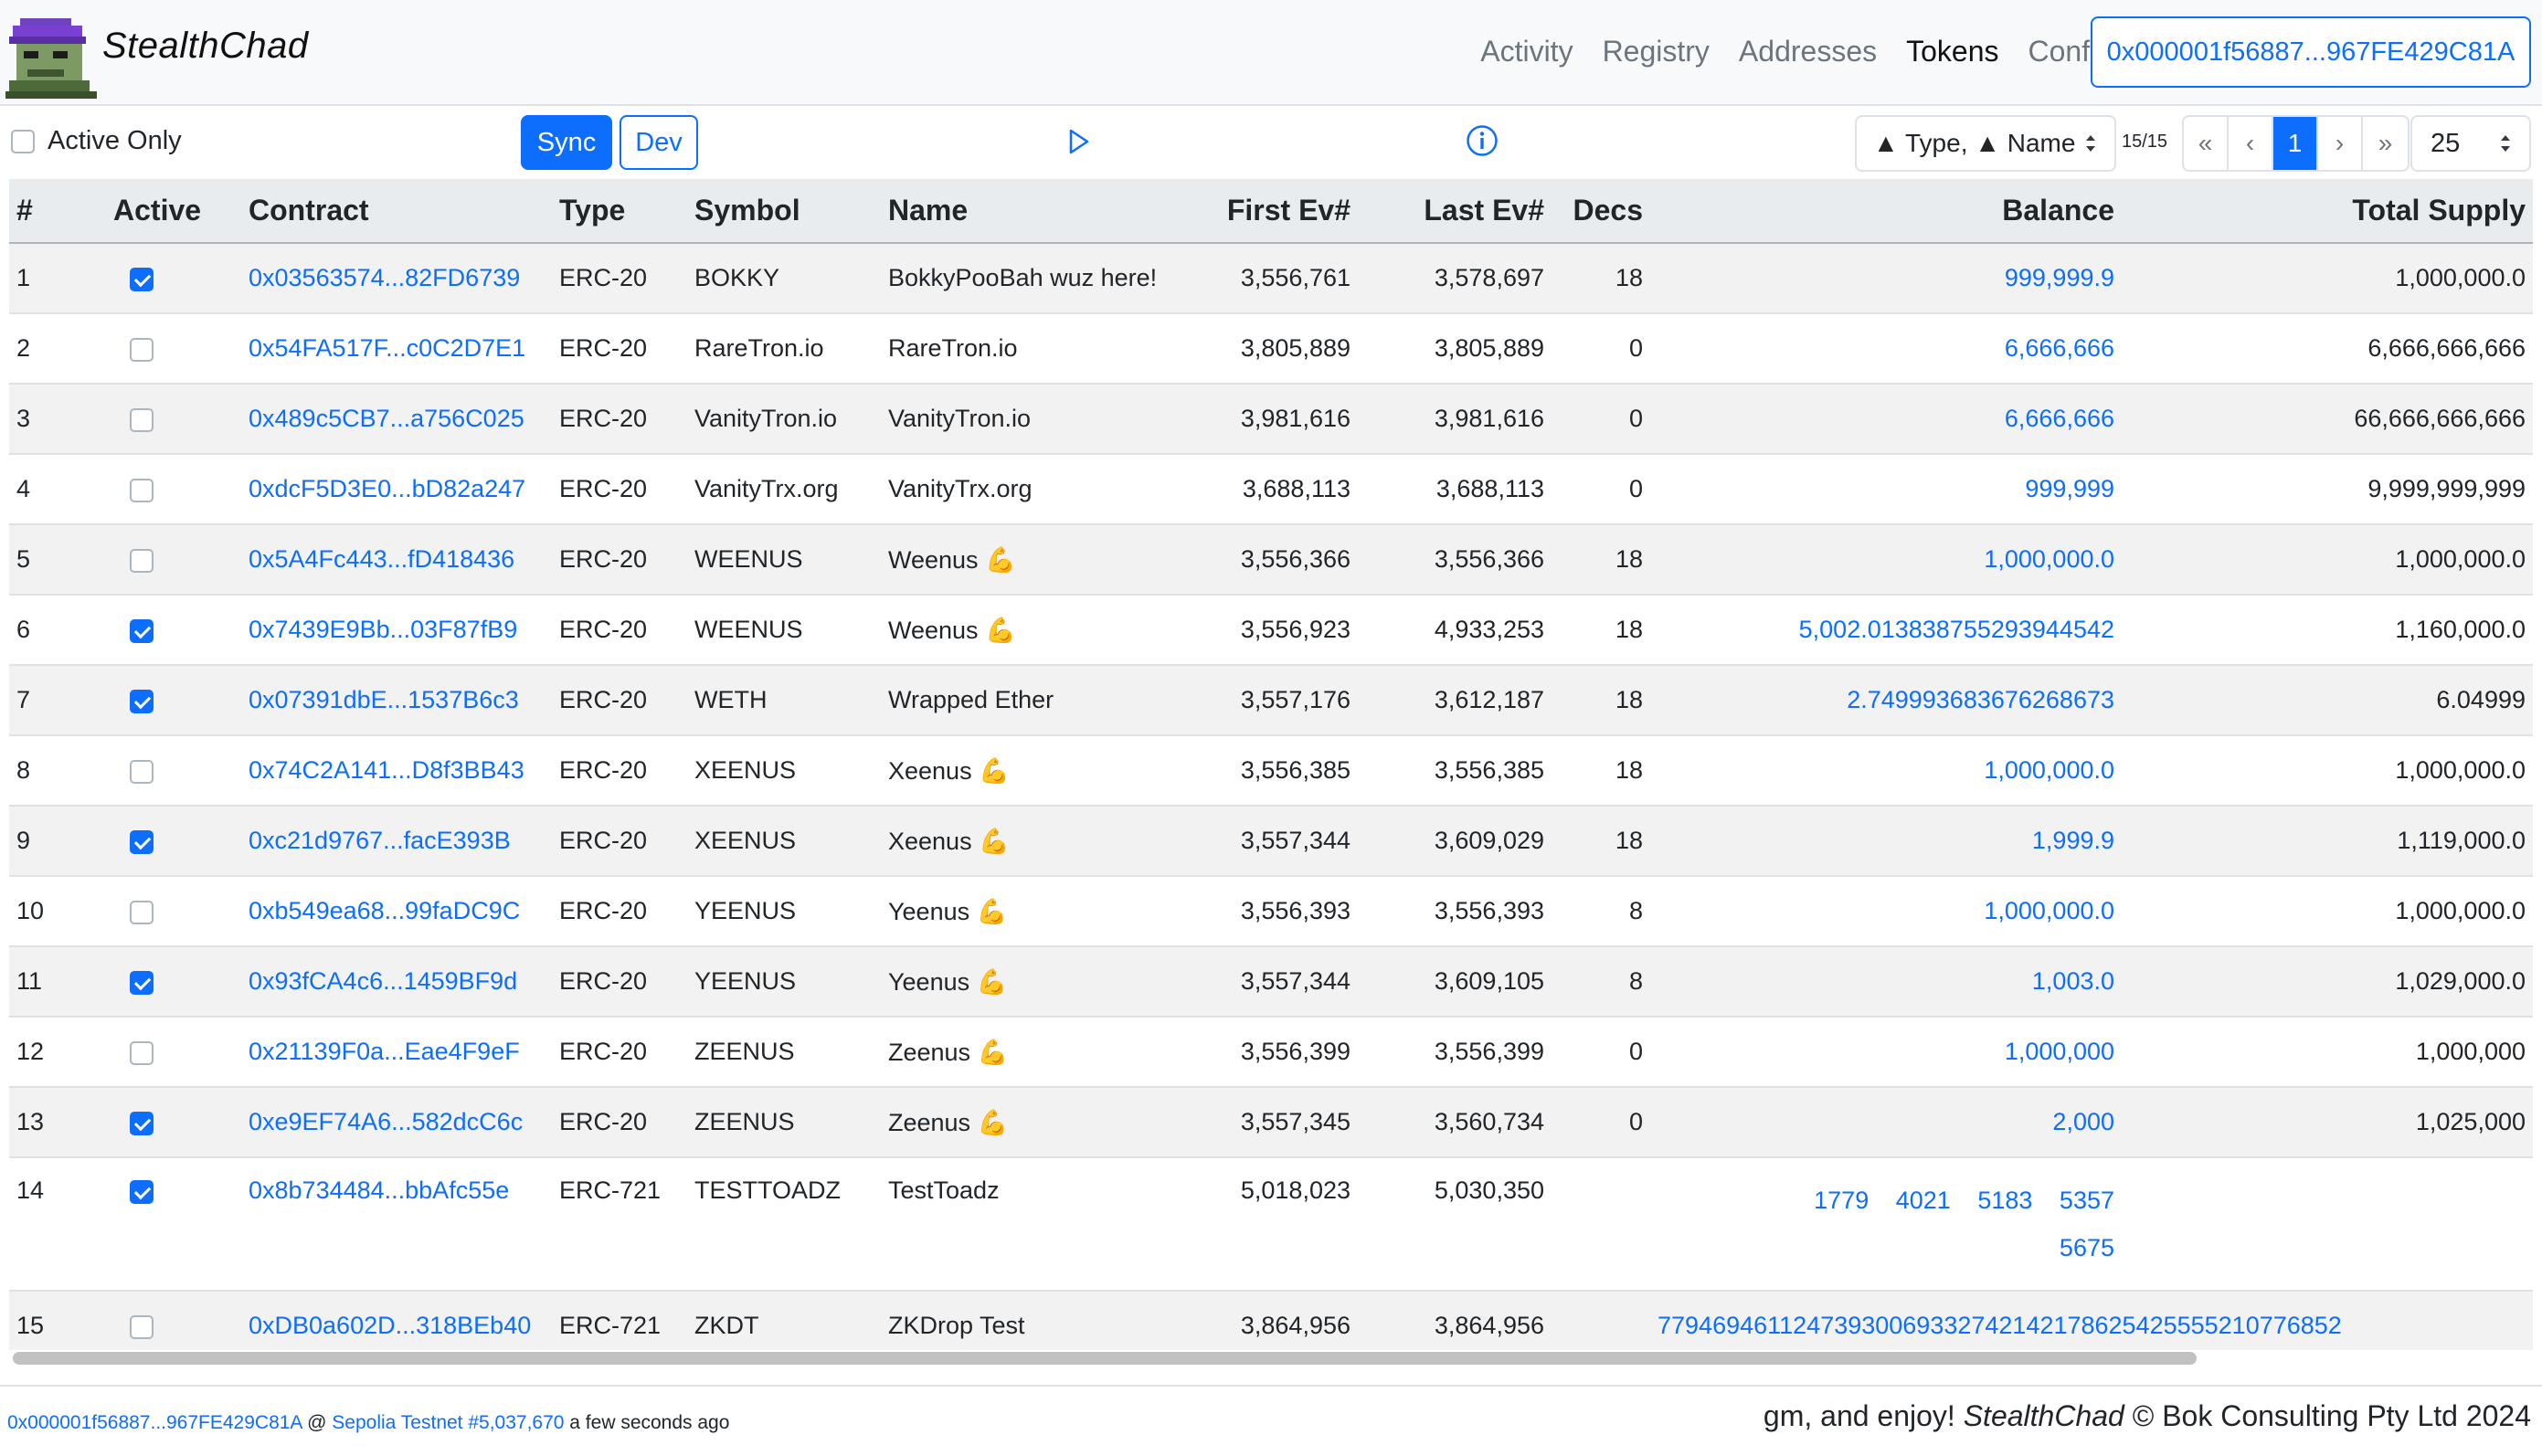  I want to click on cell-balance: 1,000,000, so click(1886, 1053).